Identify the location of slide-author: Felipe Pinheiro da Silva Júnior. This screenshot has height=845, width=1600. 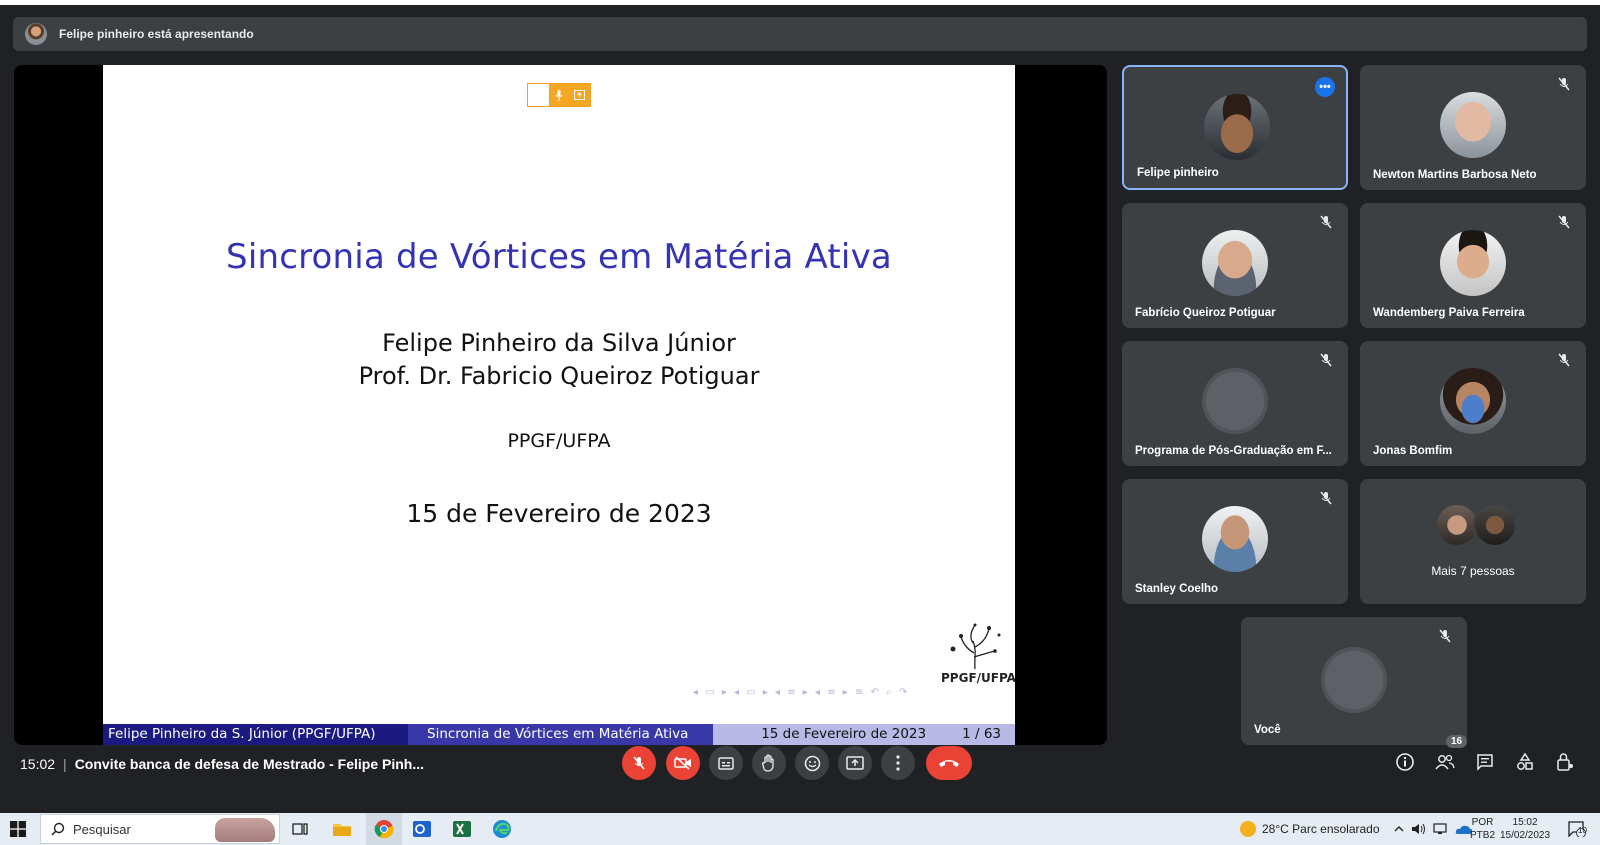
(559, 343).